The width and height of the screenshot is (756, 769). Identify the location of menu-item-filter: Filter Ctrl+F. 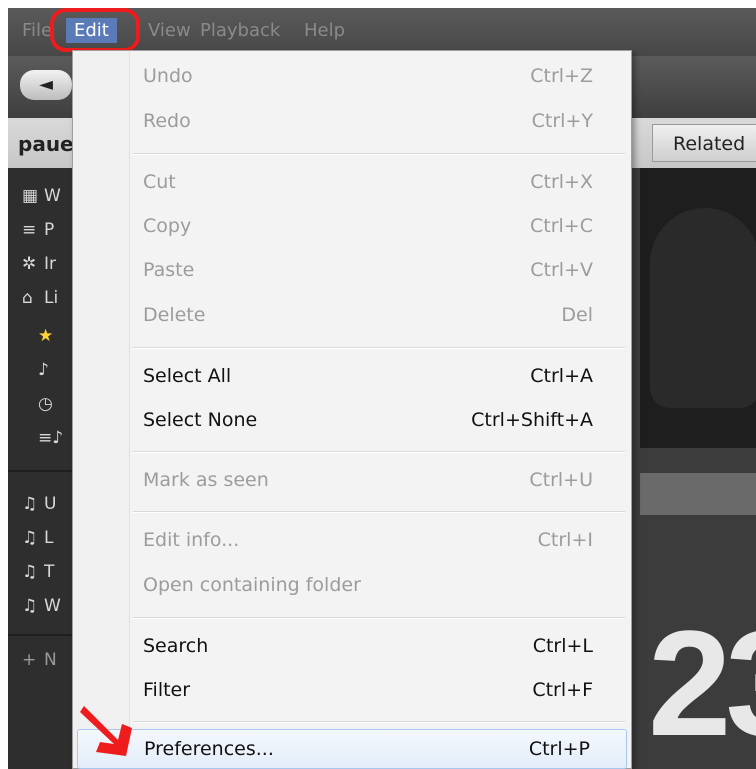
(379, 691).